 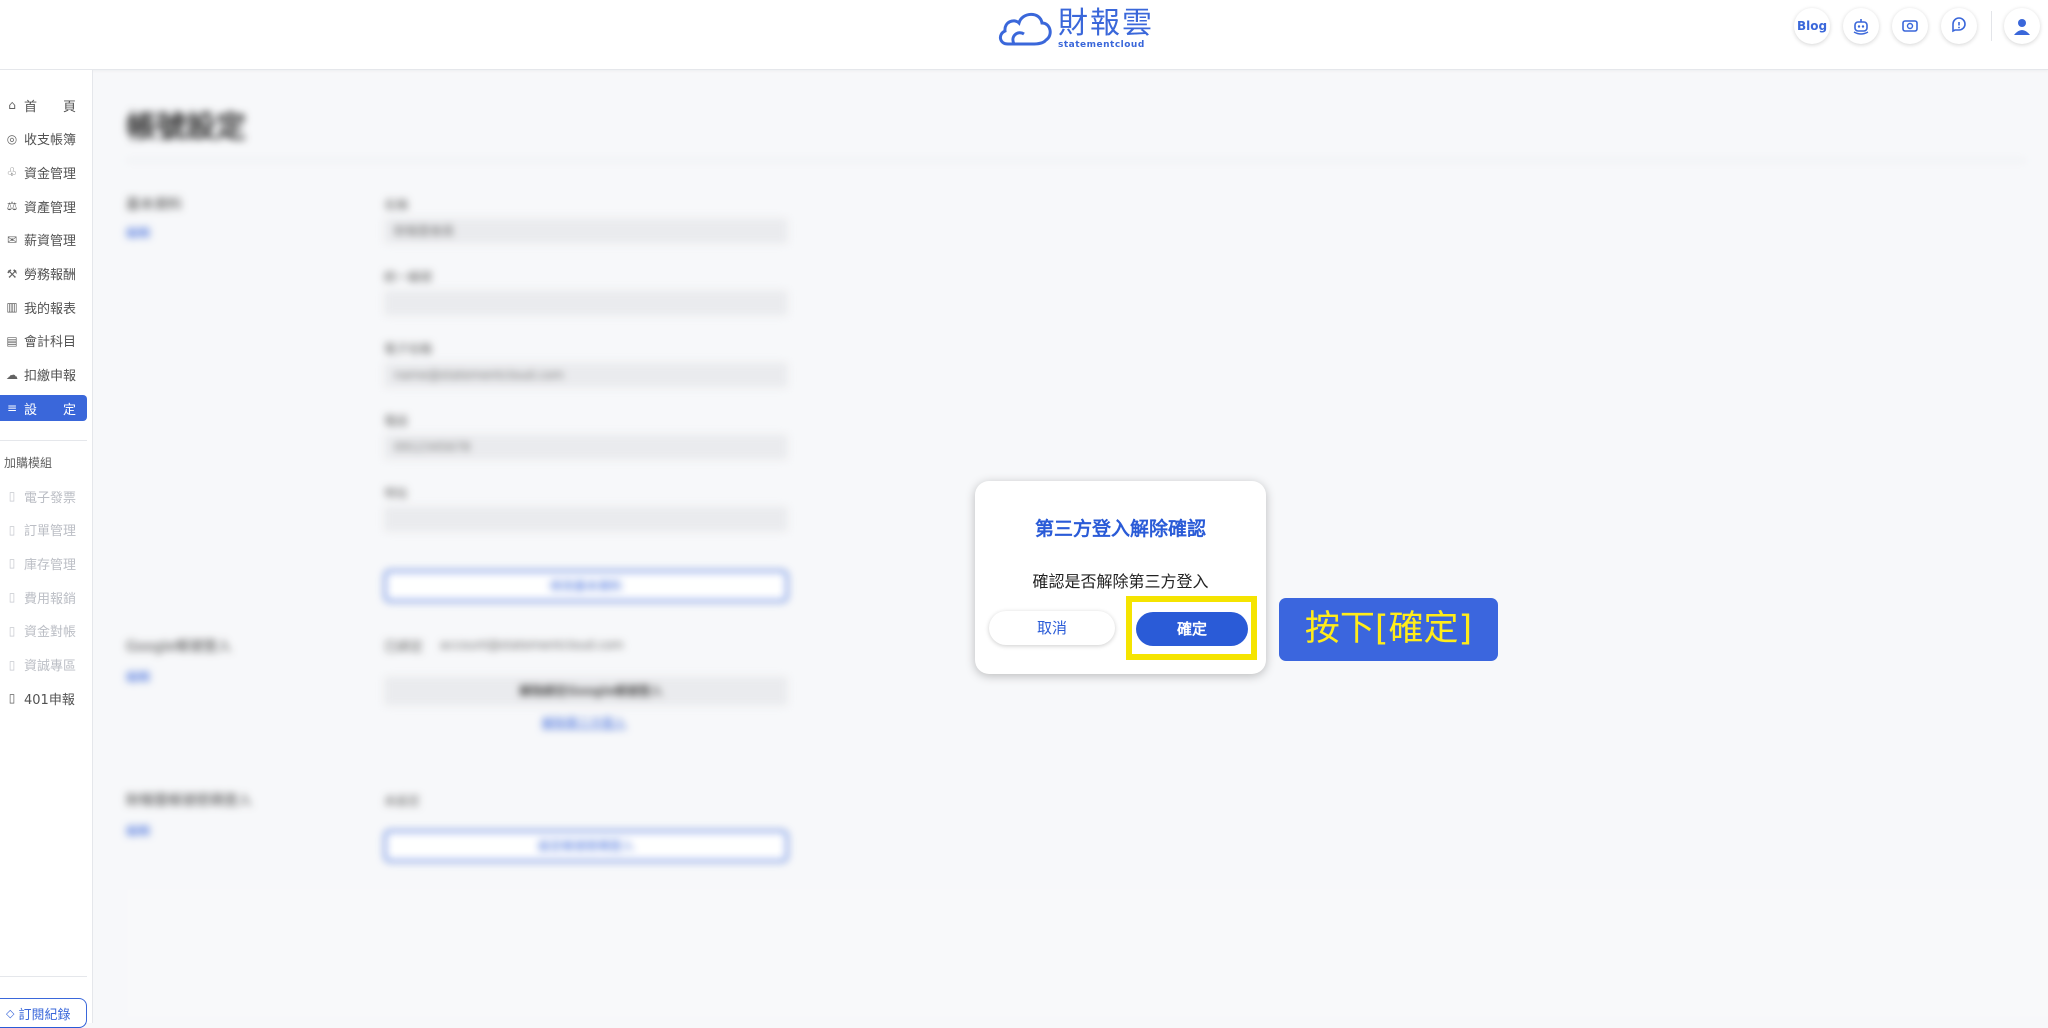 I want to click on instruction-annotation: 按下[確定], so click(x=1388, y=629).